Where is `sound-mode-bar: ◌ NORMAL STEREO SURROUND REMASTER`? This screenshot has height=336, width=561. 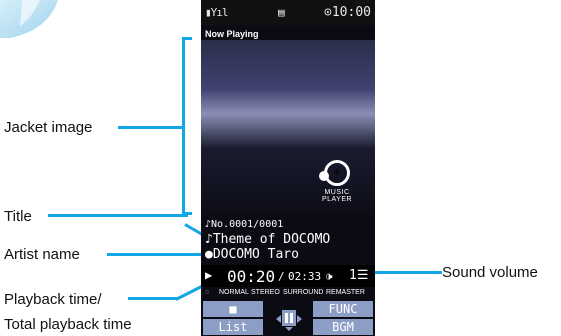 sound-mode-bar: ◌ NORMAL STEREO SURROUND REMASTER is located at coordinates (288, 293).